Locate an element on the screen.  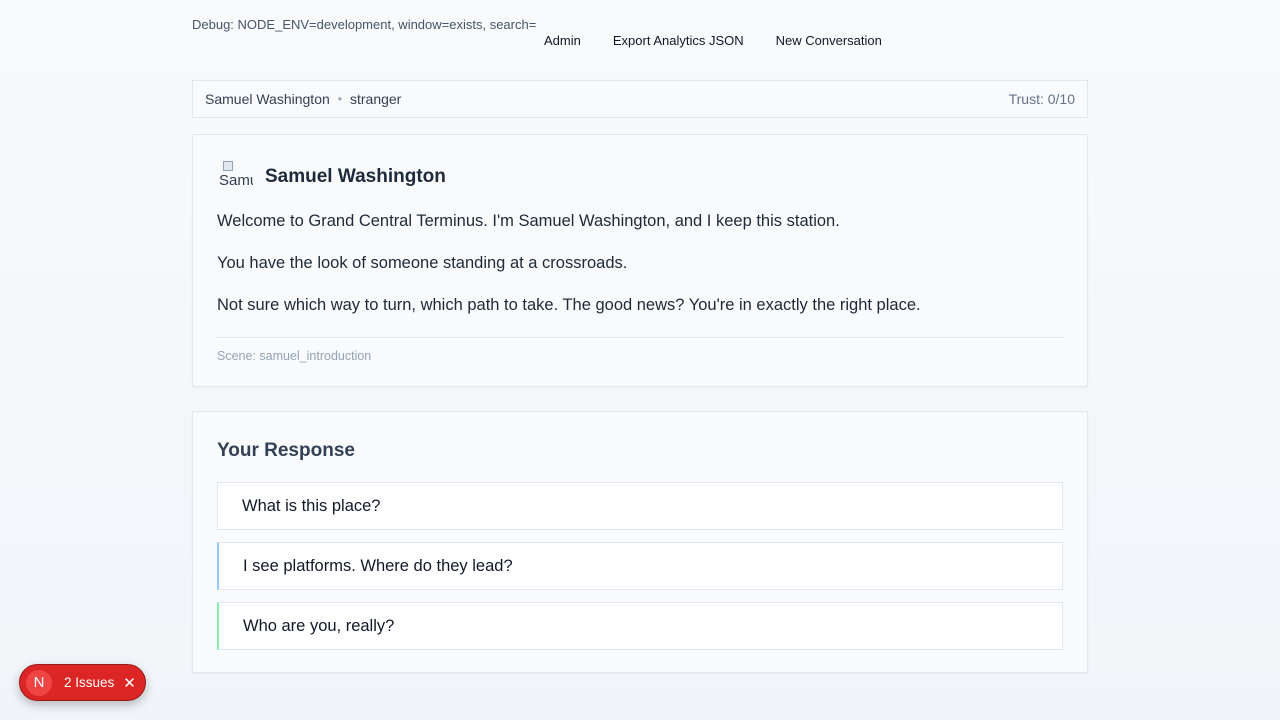
character-name: Samuel Washington is located at coordinates (267, 99).